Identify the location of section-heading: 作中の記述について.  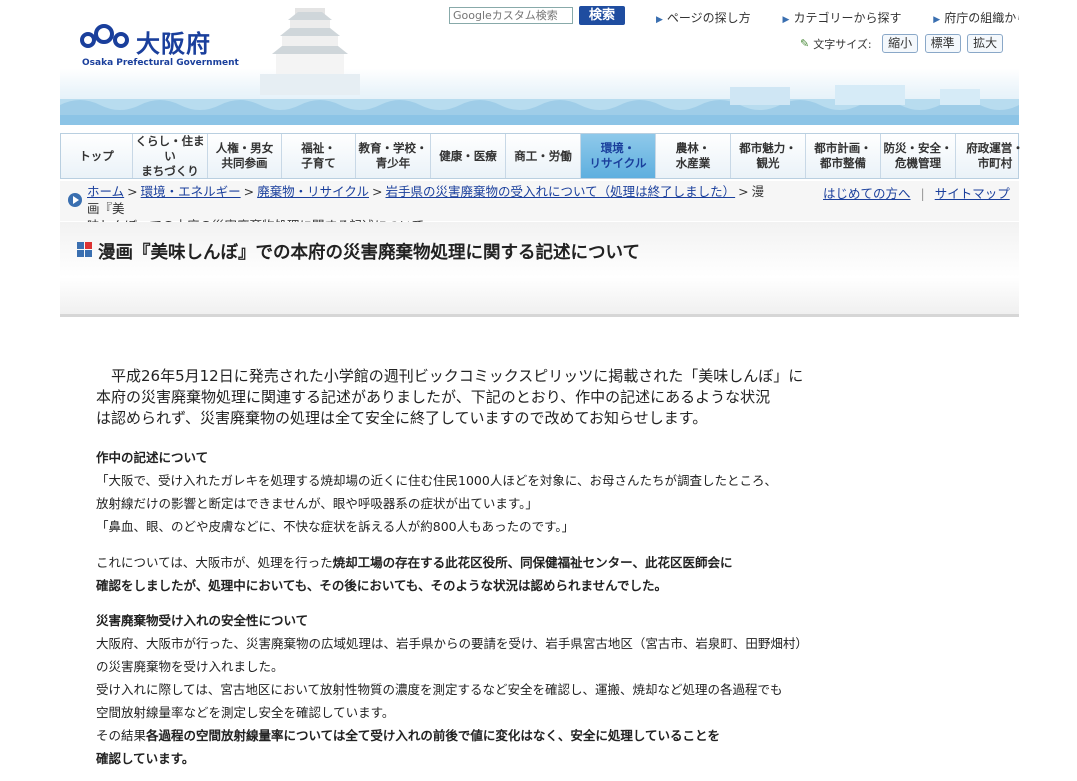
(152, 457).